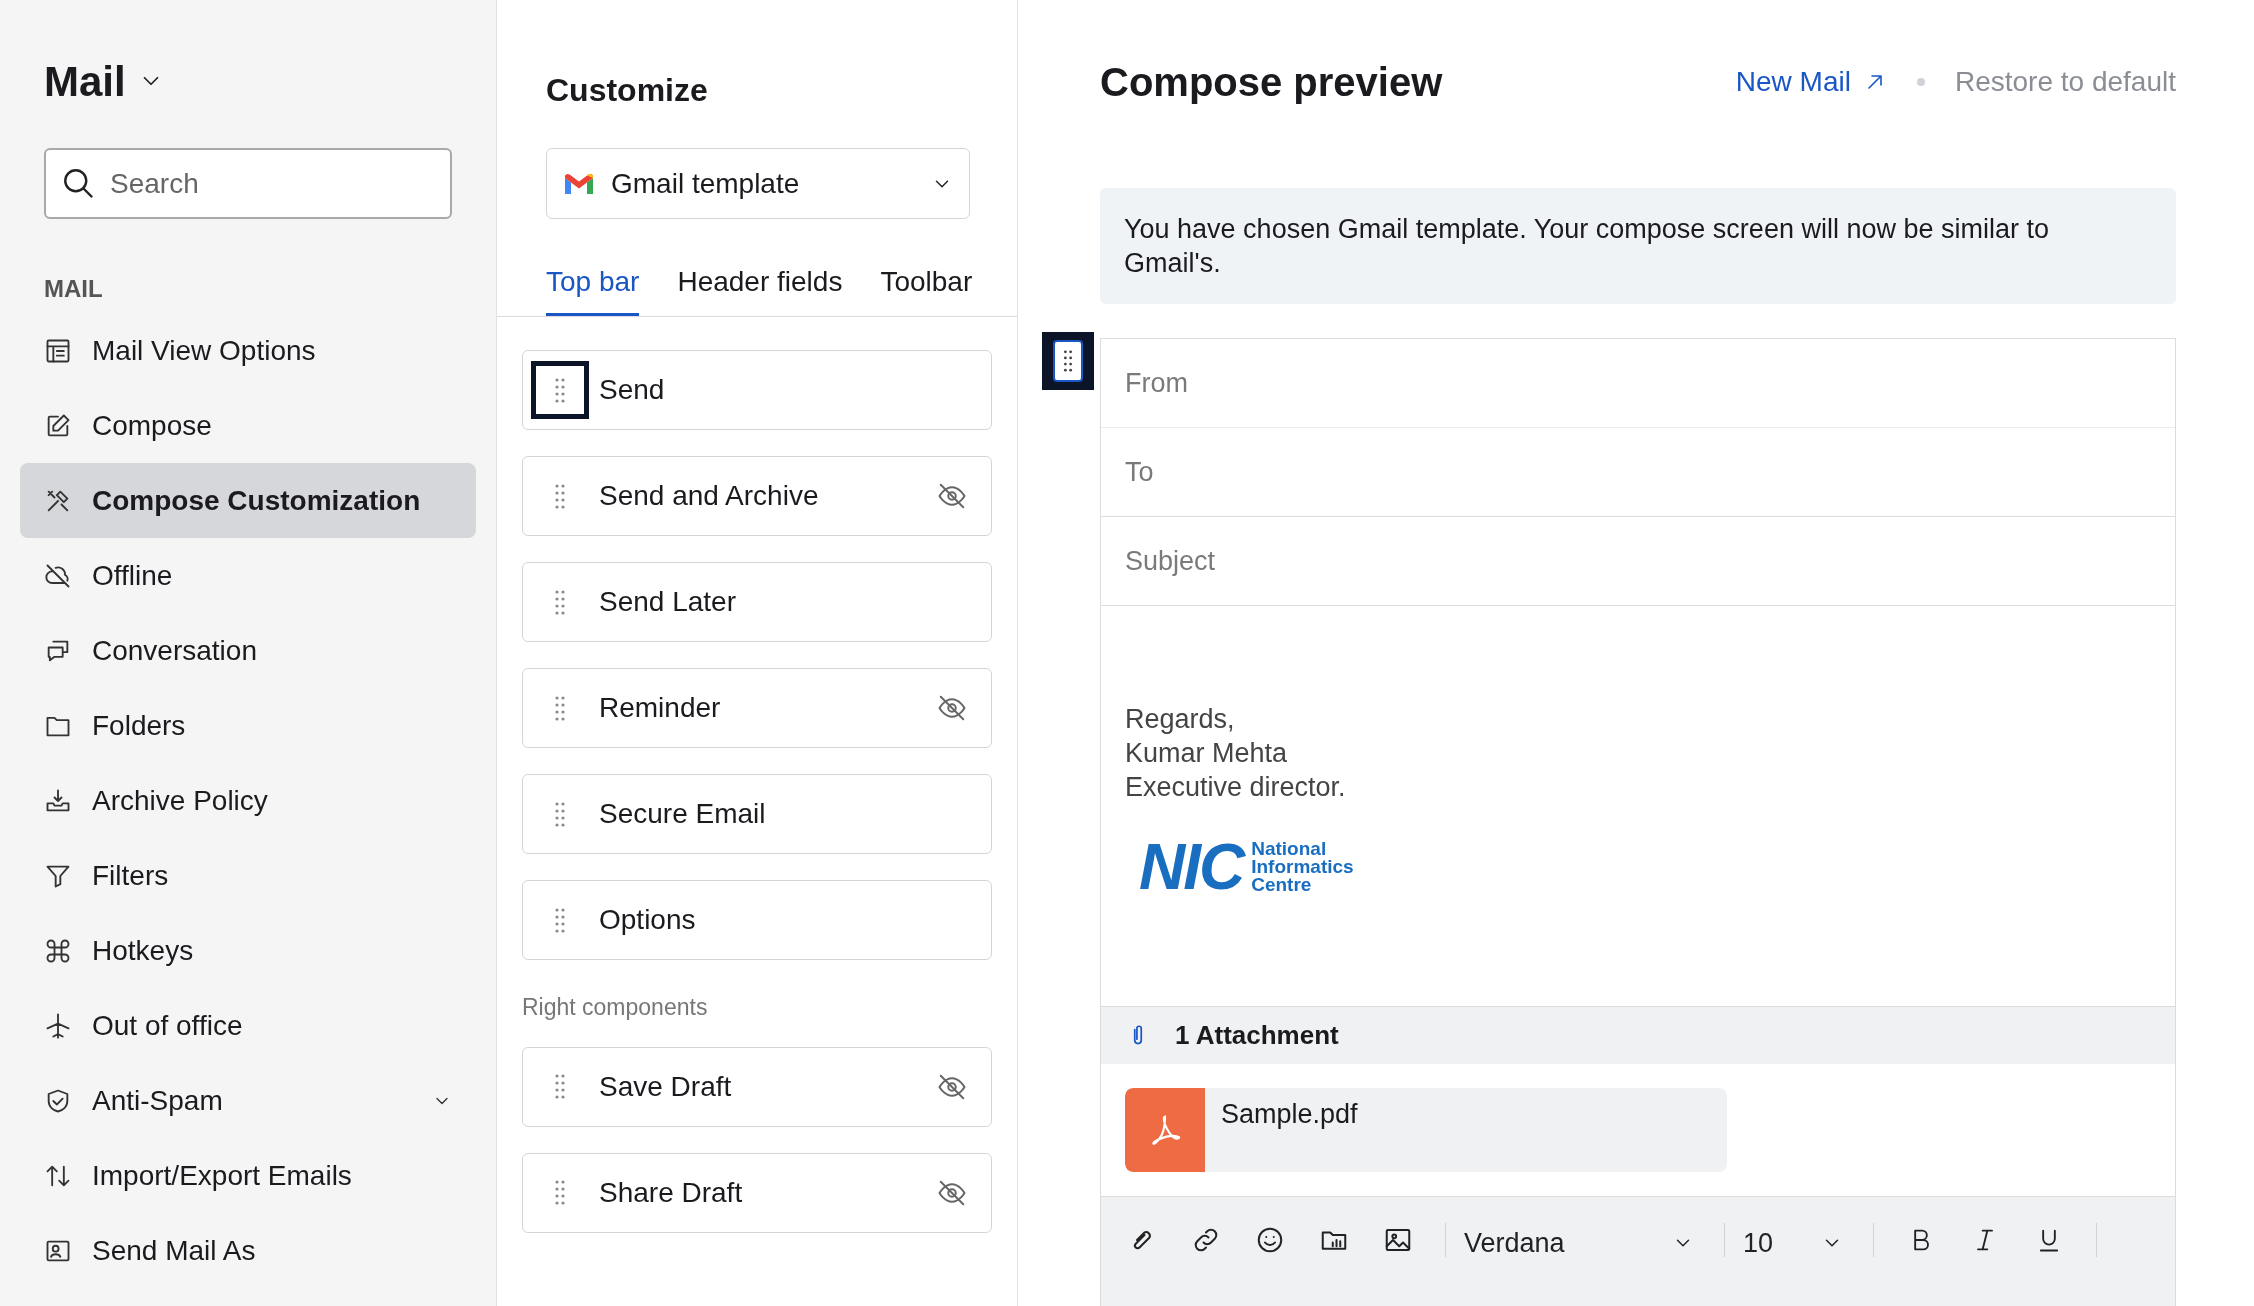  I want to click on sidebar-item: Mail View Options, so click(248, 350).